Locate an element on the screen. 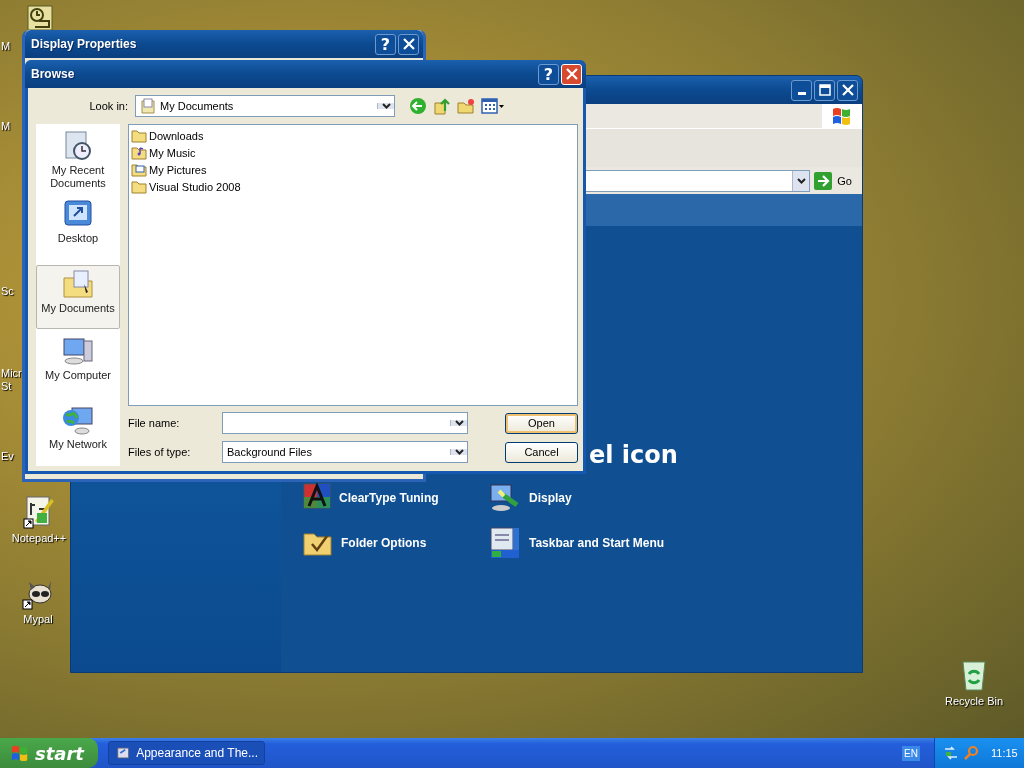 Image resolution: width=1024 pixels, height=768 pixels. look-in-dropdown: My Documents is located at coordinates (265, 106).